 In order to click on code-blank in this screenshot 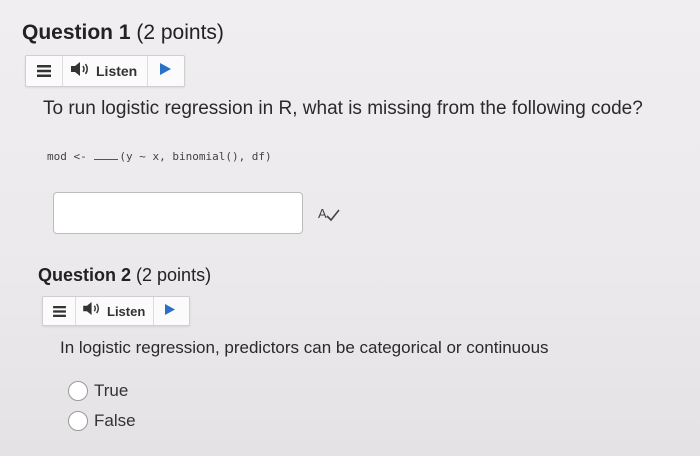, I will do `click(106, 159)`.